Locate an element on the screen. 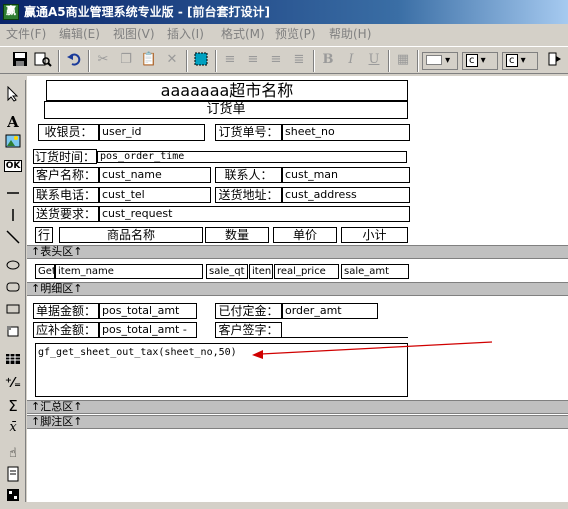  align-justify-icon: ≣ is located at coordinates (299, 61).